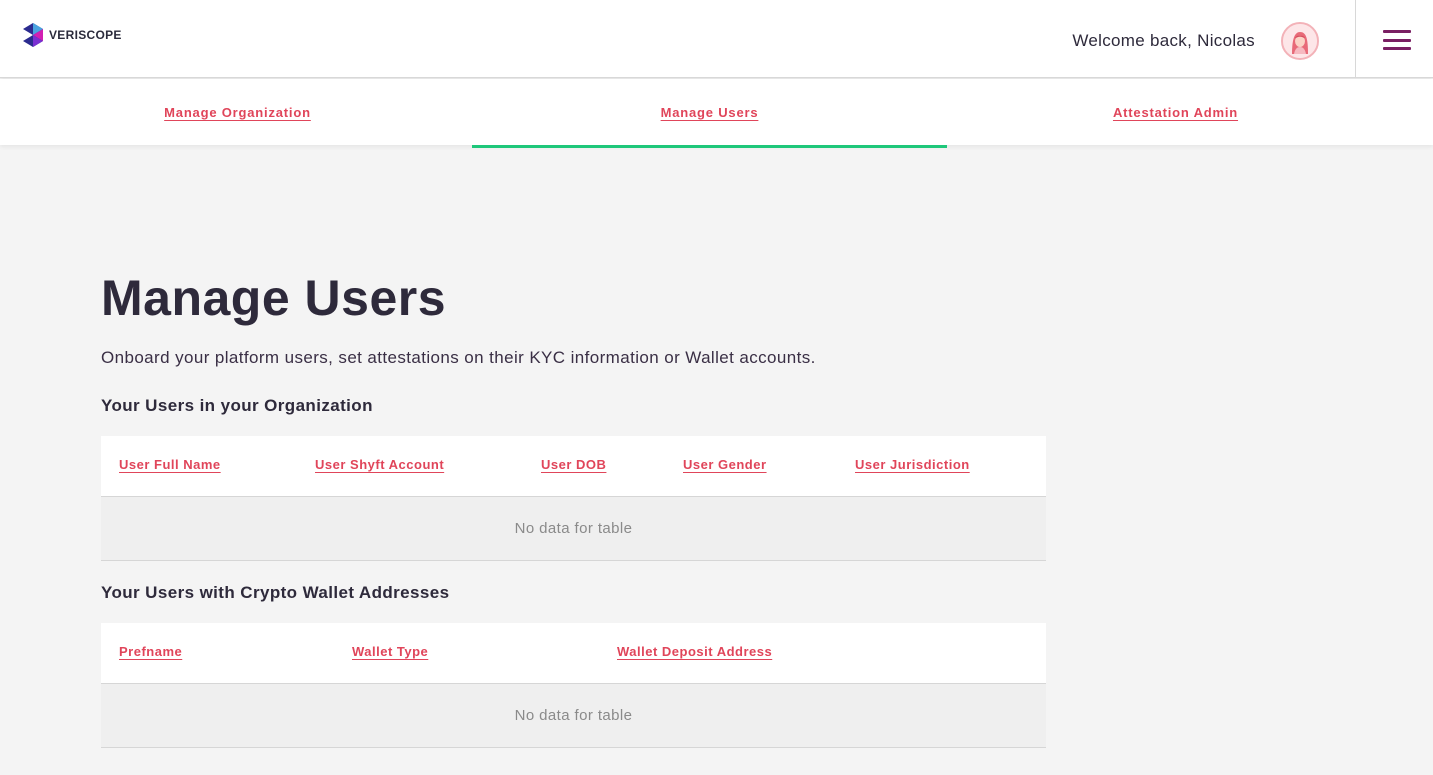 This screenshot has height=775, width=1433. I want to click on logo-text: VERISCOPE, so click(85, 35).